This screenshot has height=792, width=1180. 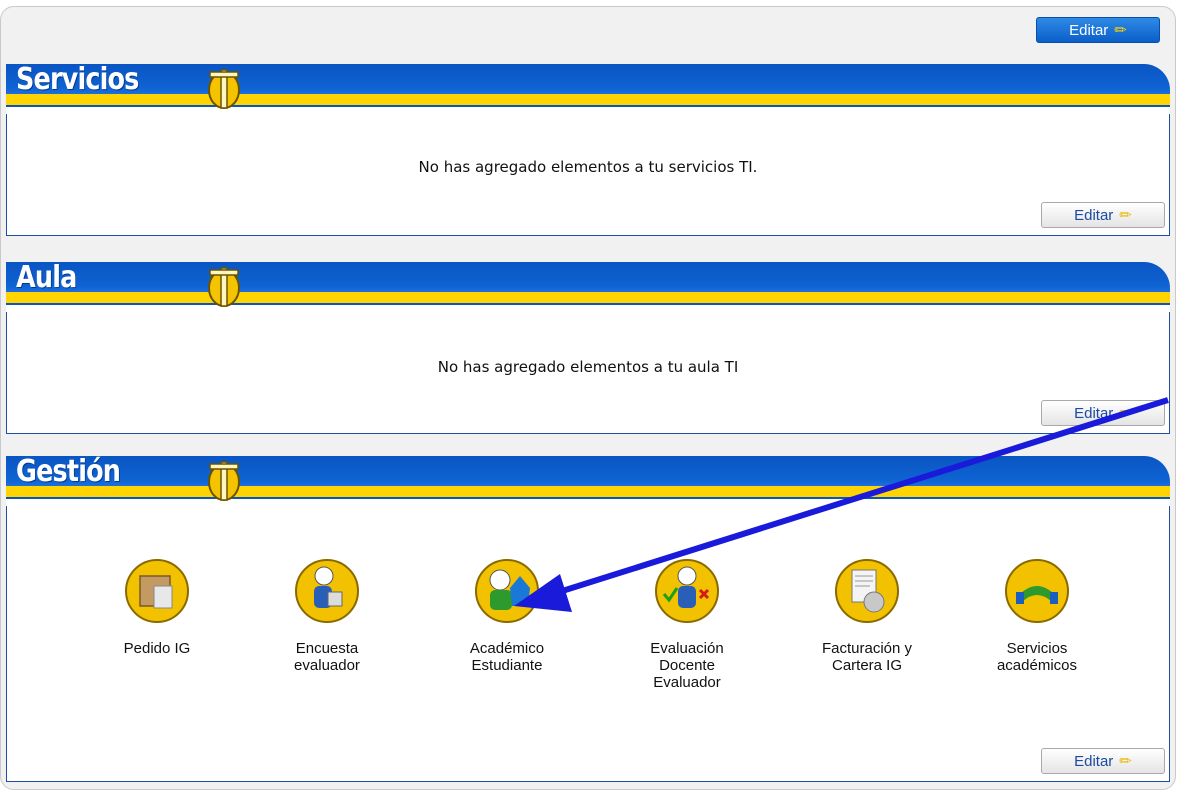 What do you see at coordinates (687, 591) in the screenshot?
I see `teacher-evaluation-icon` at bounding box center [687, 591].